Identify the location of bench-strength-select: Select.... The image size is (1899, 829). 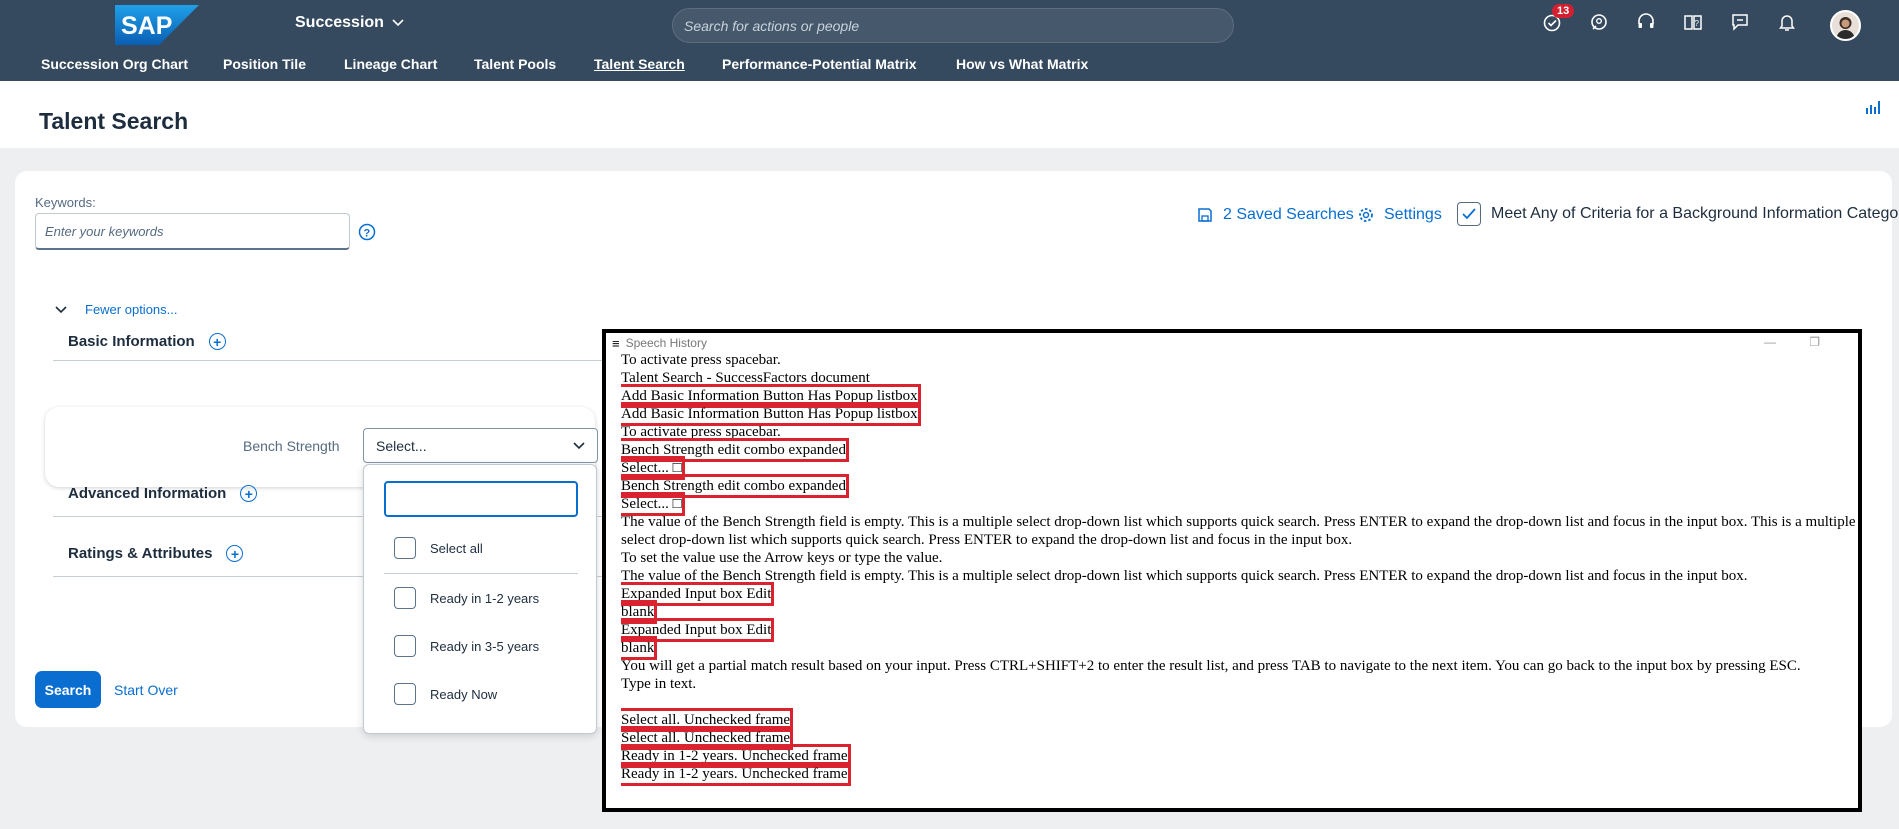
(480, 445).